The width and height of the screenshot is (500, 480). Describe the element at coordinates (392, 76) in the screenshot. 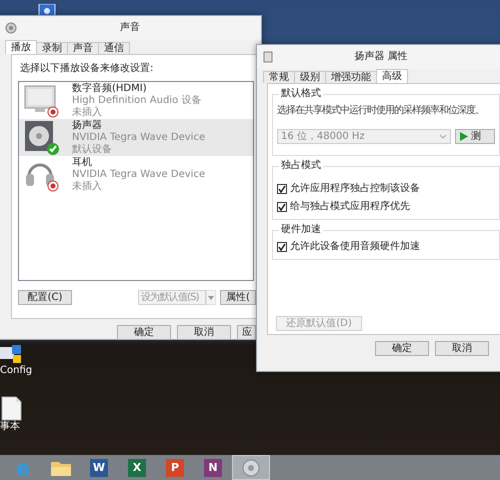

I see `tab: 高级` at that location.